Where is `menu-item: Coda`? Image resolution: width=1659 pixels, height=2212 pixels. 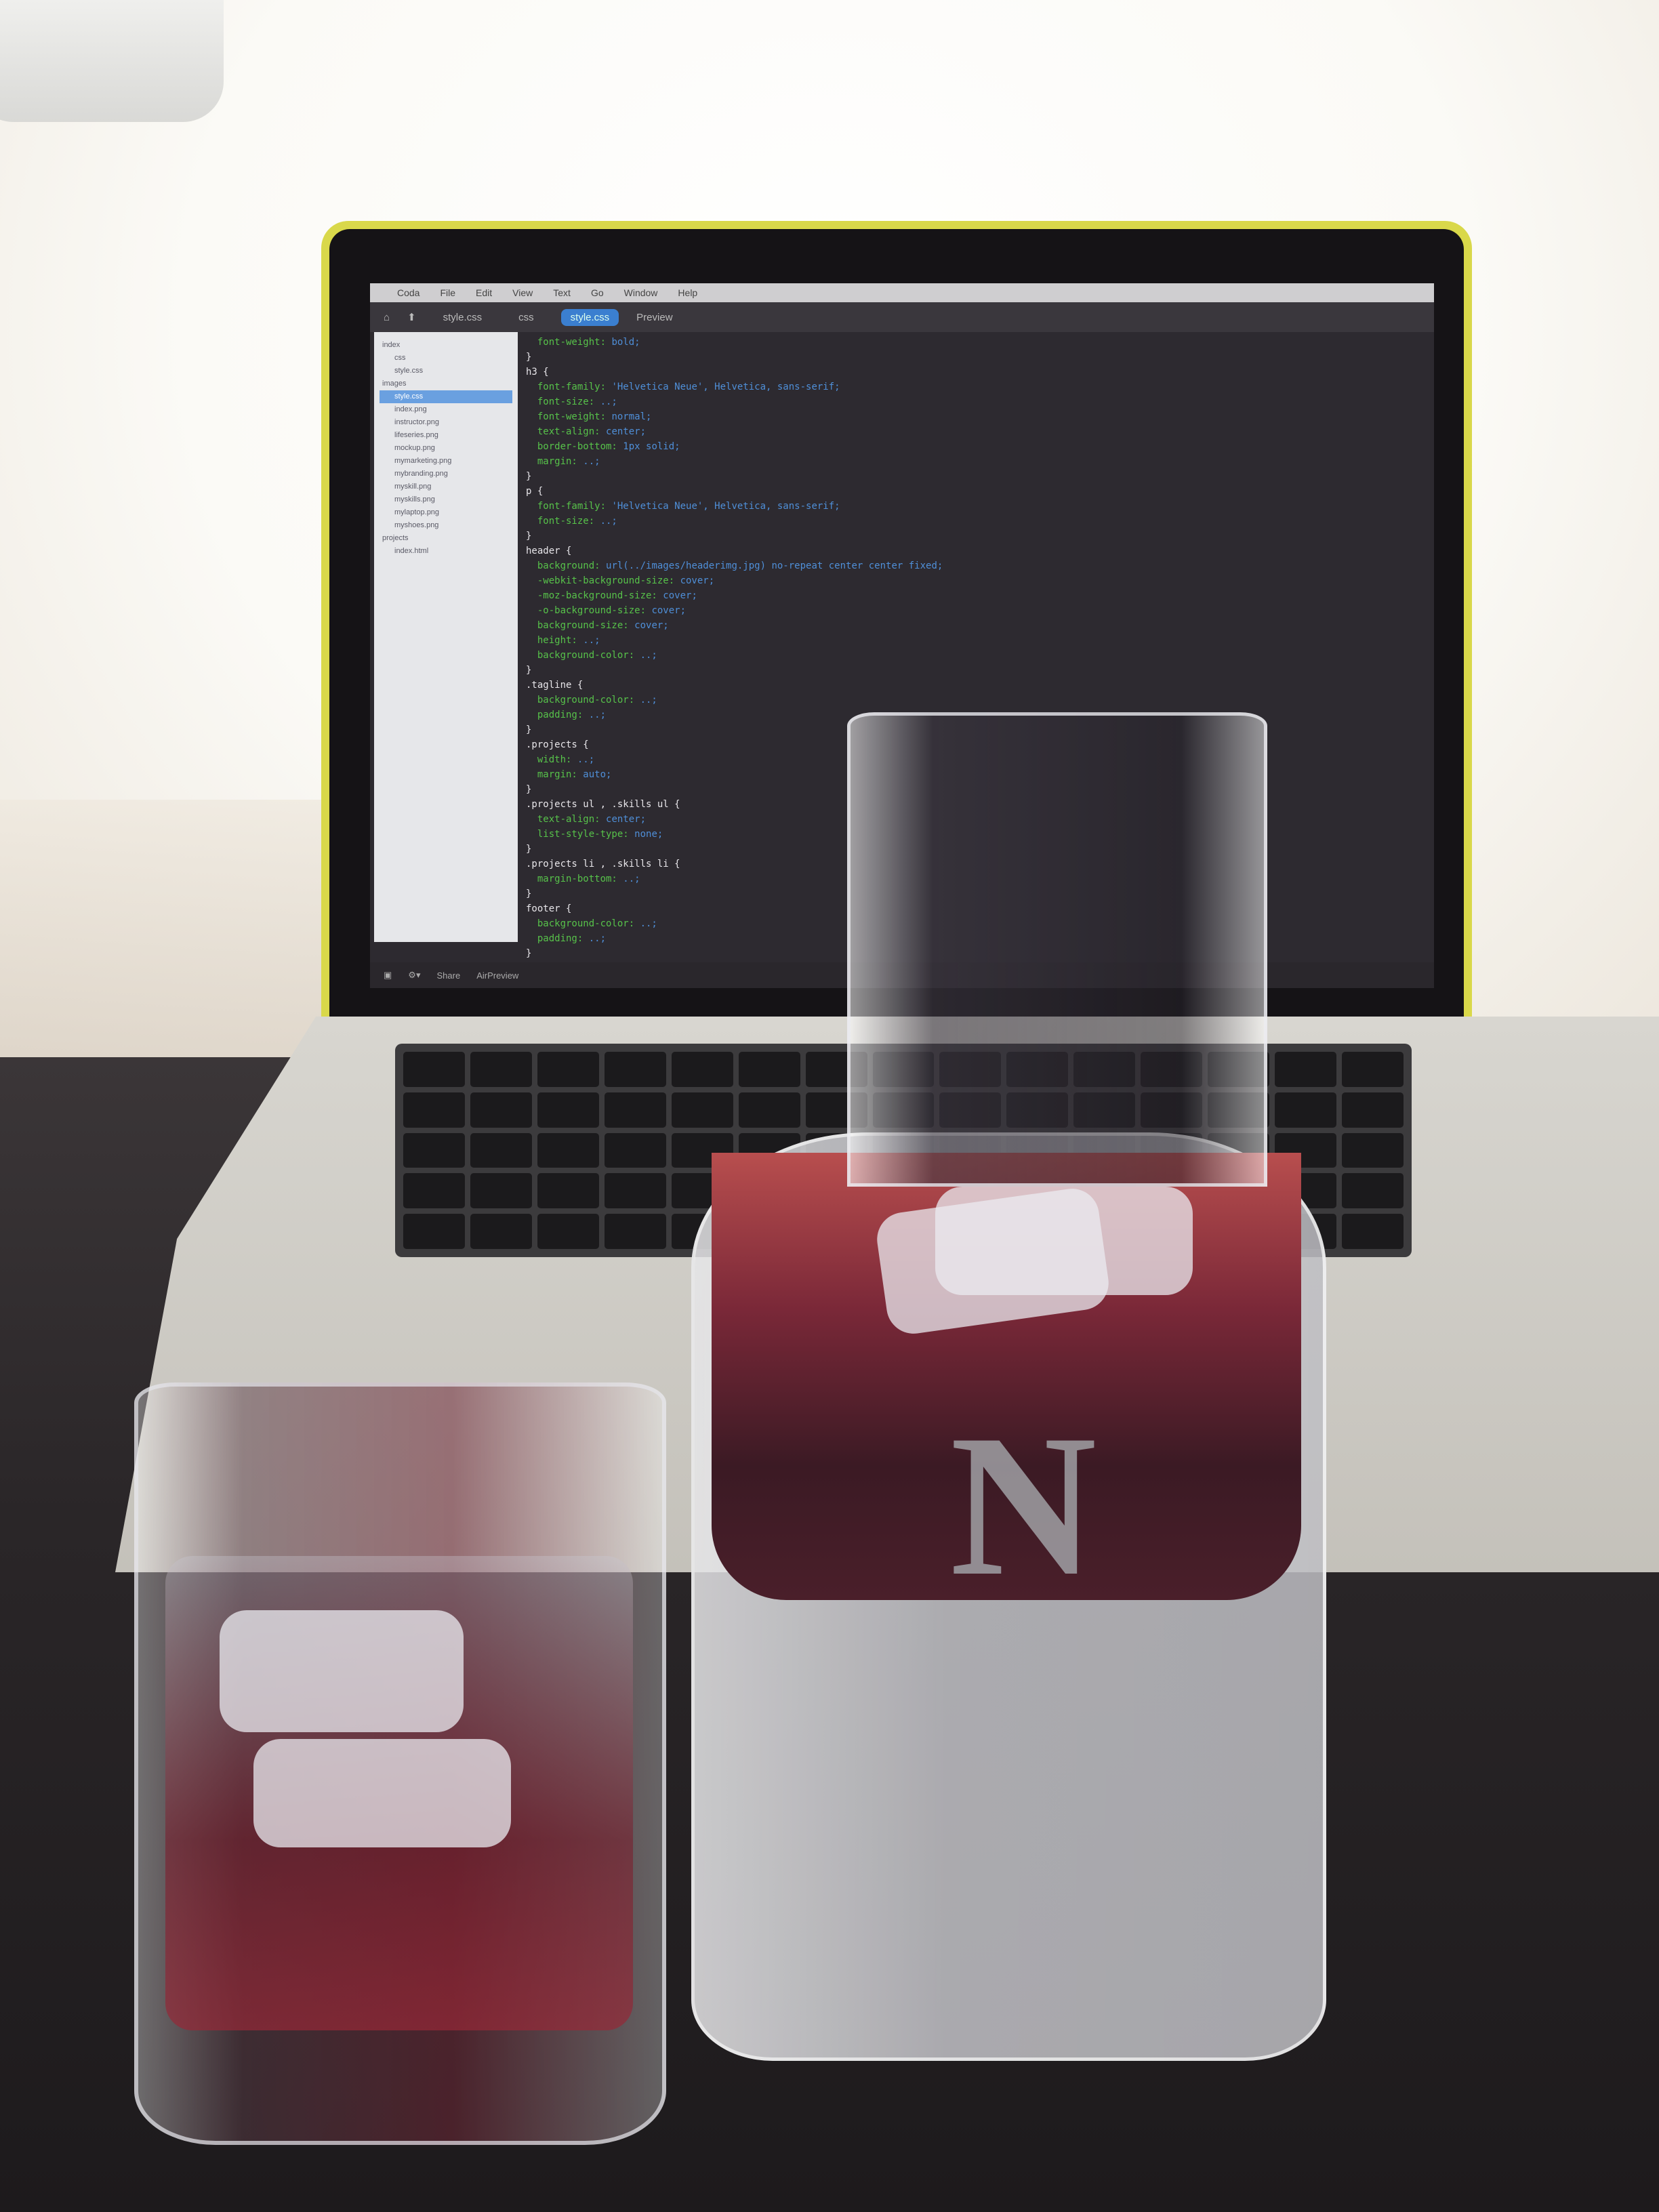
menu-item: Coda is located at coordinates (408, 292).